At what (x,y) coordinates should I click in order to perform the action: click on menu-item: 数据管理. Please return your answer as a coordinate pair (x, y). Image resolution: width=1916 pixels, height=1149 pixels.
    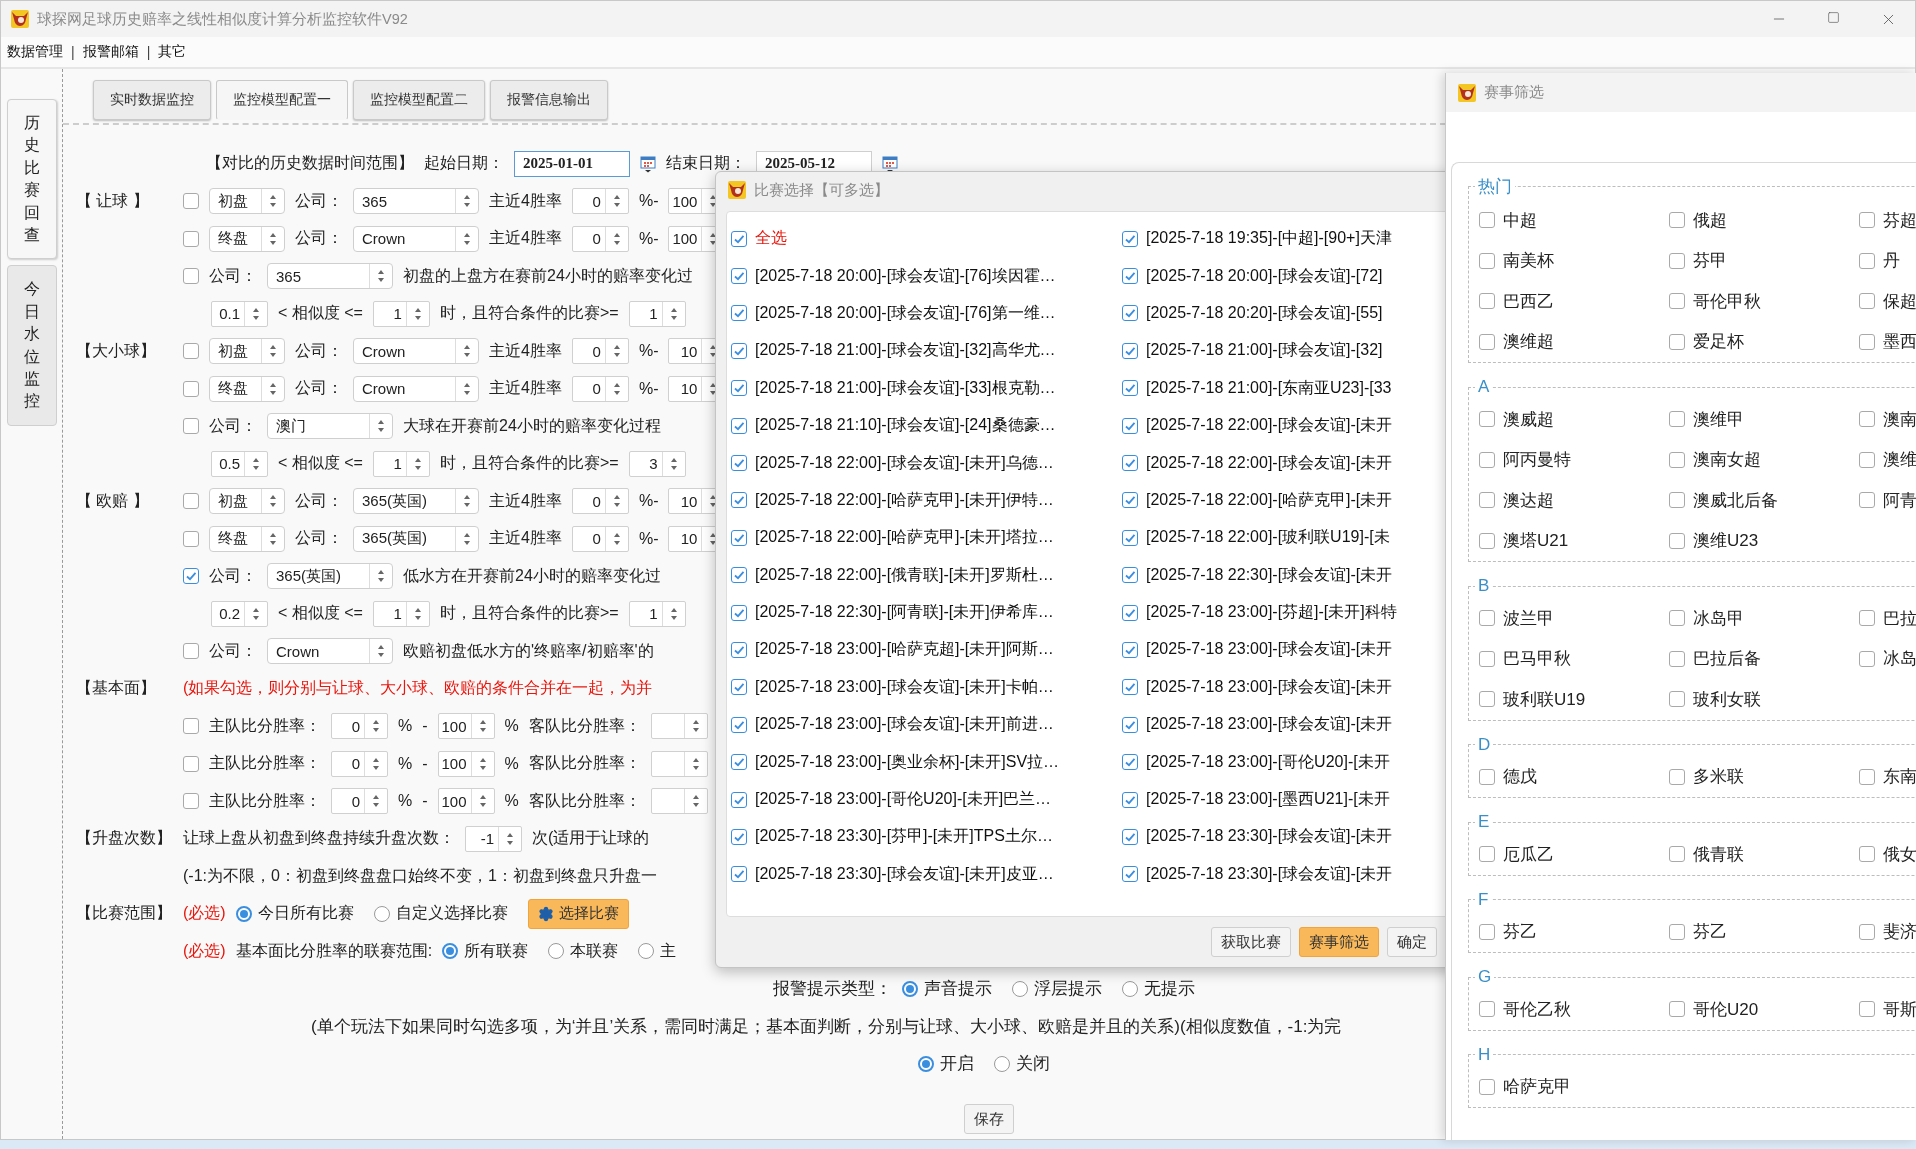
    Looking at the image, I should click on (35, 52).